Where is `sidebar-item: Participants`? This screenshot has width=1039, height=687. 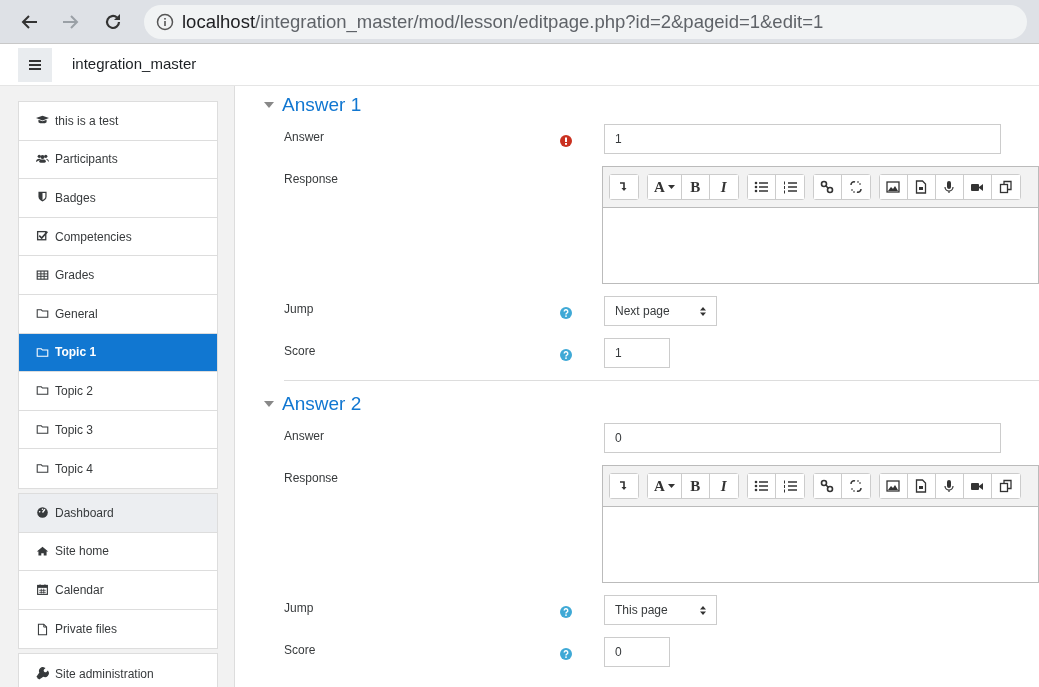
sidebar-item: Participants is located at coordinates (118, 160).